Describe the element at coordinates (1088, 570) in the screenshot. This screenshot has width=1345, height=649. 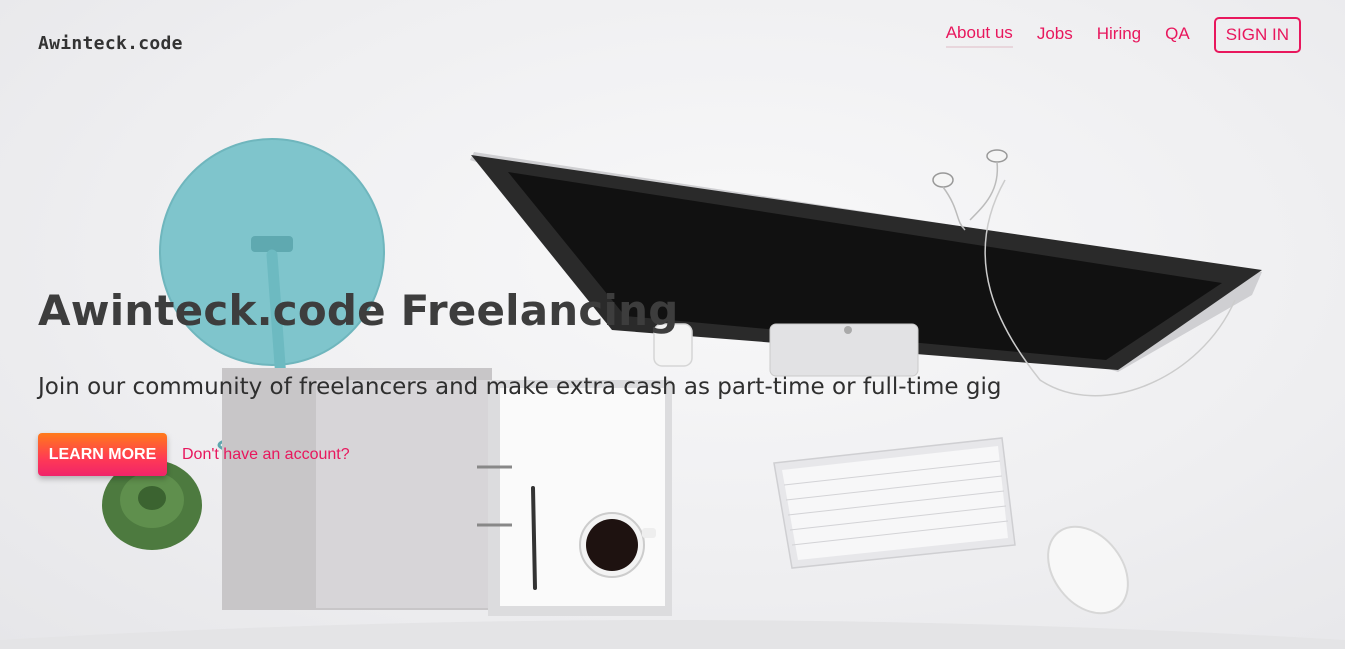
I see `mouse-icon` at that location.